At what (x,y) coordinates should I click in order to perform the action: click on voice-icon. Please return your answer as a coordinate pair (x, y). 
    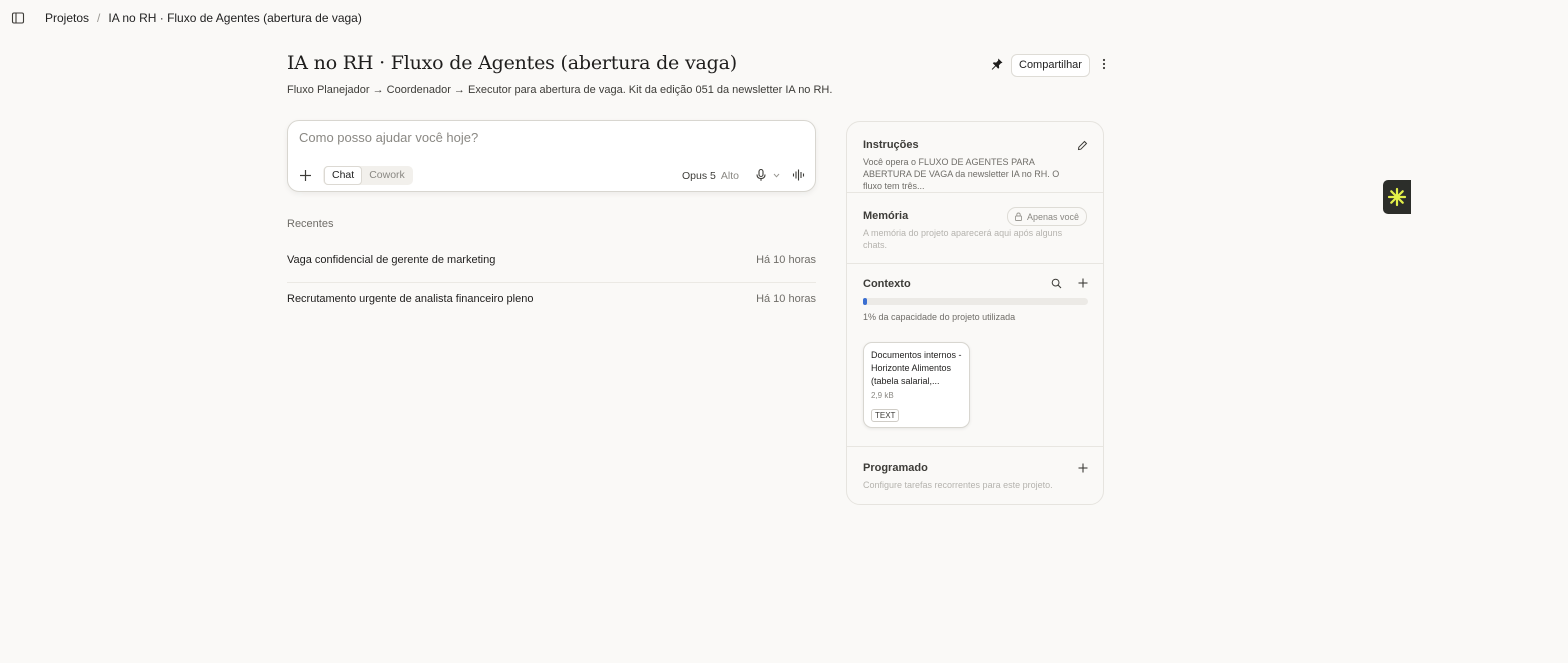
    Looking at the image, I should click on (799, 175).